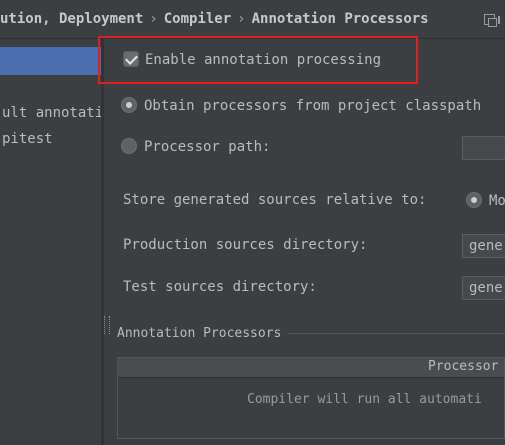  Describe the element at coordinates (490, 20) in the screenshot. I see `copy-icon` at that location.